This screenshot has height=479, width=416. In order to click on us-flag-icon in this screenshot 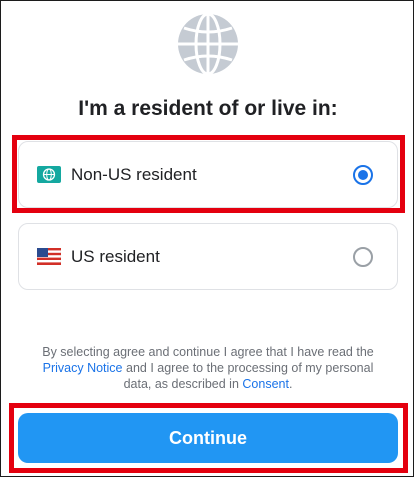, I will do `click(49, 256)`.